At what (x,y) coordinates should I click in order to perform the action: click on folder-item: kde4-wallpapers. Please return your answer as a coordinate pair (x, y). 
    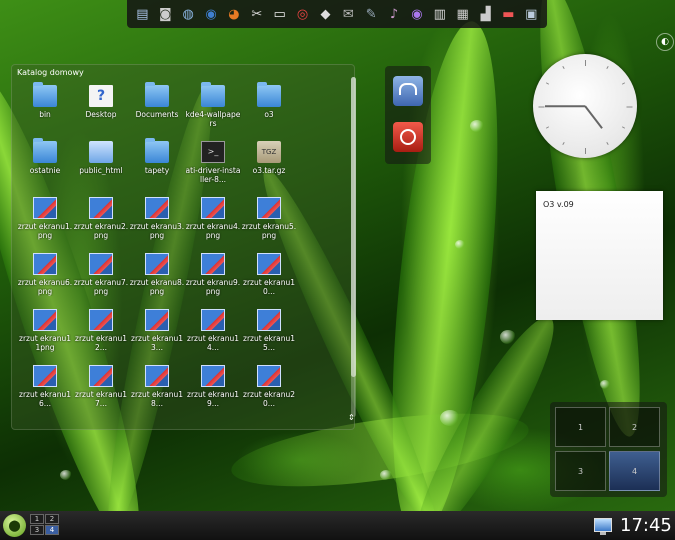
    Looking at the image, I should click on (213, 110).